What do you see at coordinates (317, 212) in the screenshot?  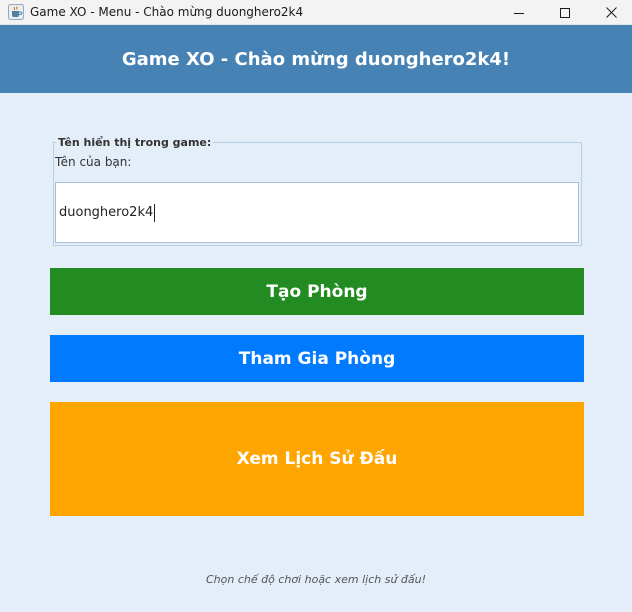 I see `name-input: duonghero2k4` at bounding box center [317, 212].